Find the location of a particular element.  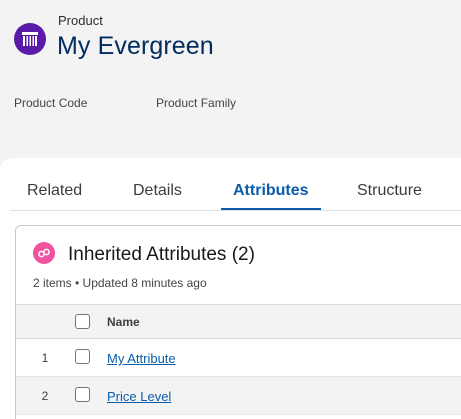

tab-attributes: Attributes is located at coordinates (271, 191).